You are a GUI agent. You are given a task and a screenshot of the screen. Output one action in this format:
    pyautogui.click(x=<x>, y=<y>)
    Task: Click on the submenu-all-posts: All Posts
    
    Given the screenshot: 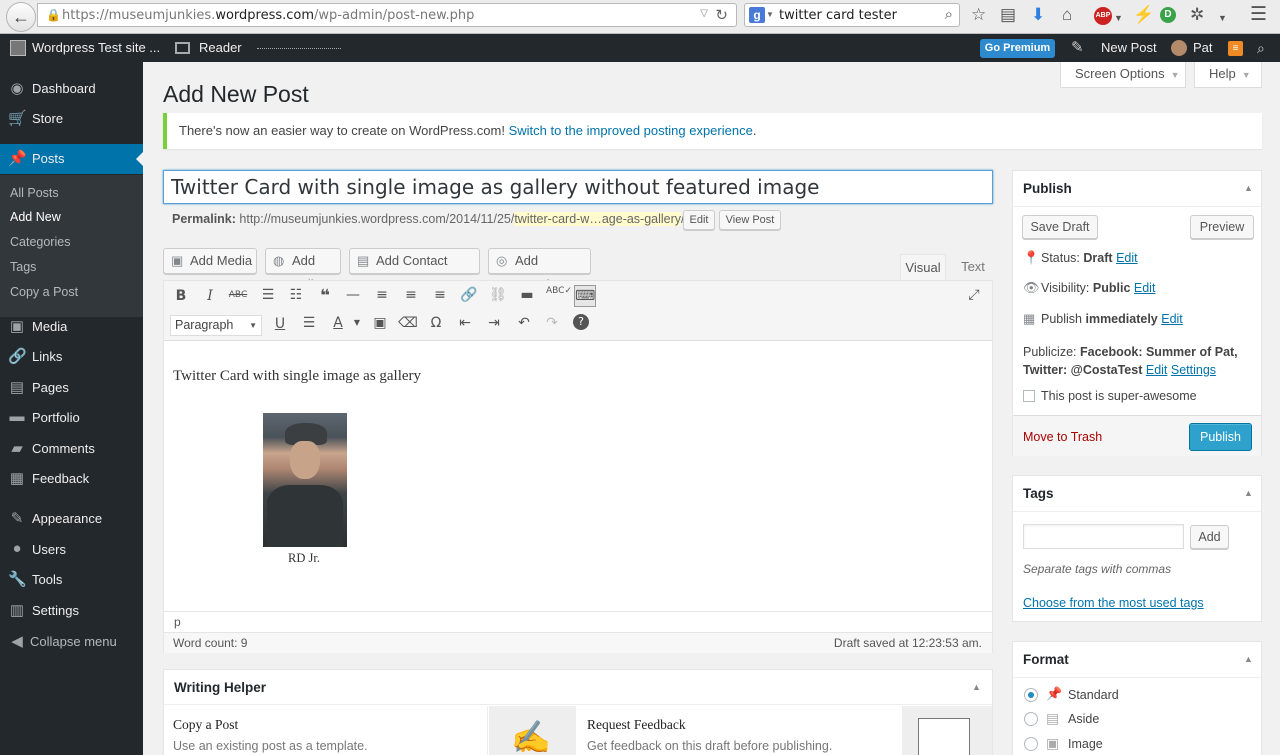 What is the action you would take?
    pyautogui.click(x=34, y=193)
    